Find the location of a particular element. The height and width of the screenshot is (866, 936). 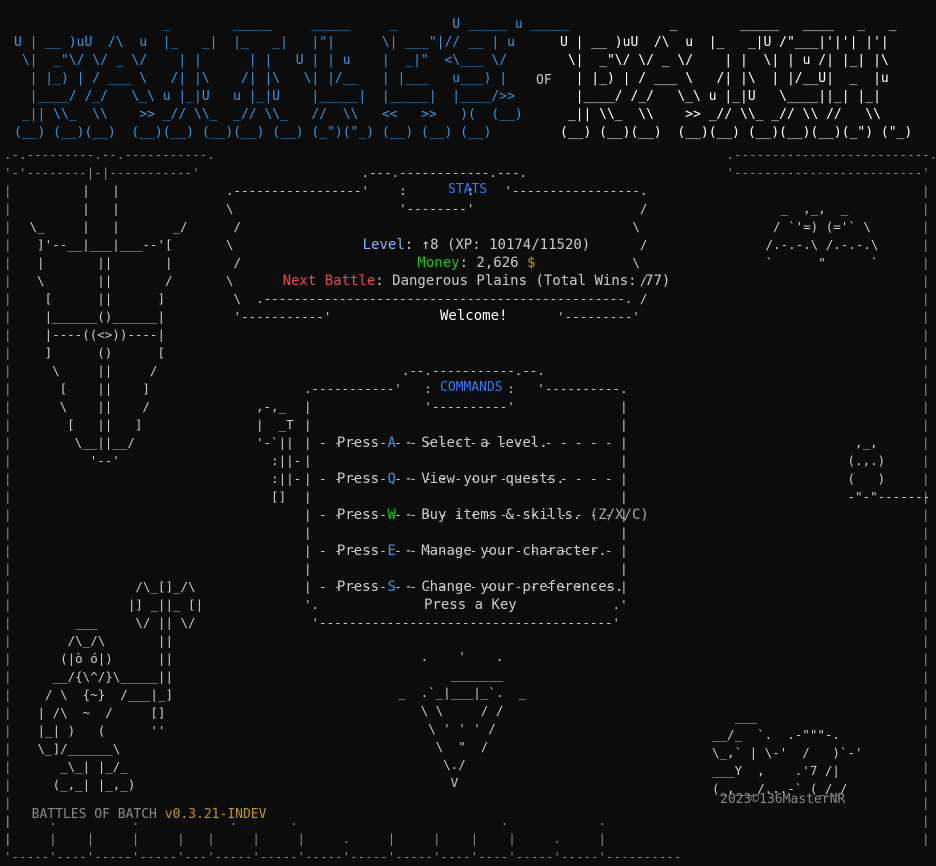

pole-art: ,-,_ | _T '-`|| :||- :||- [] is located at coordinates (279, 451).